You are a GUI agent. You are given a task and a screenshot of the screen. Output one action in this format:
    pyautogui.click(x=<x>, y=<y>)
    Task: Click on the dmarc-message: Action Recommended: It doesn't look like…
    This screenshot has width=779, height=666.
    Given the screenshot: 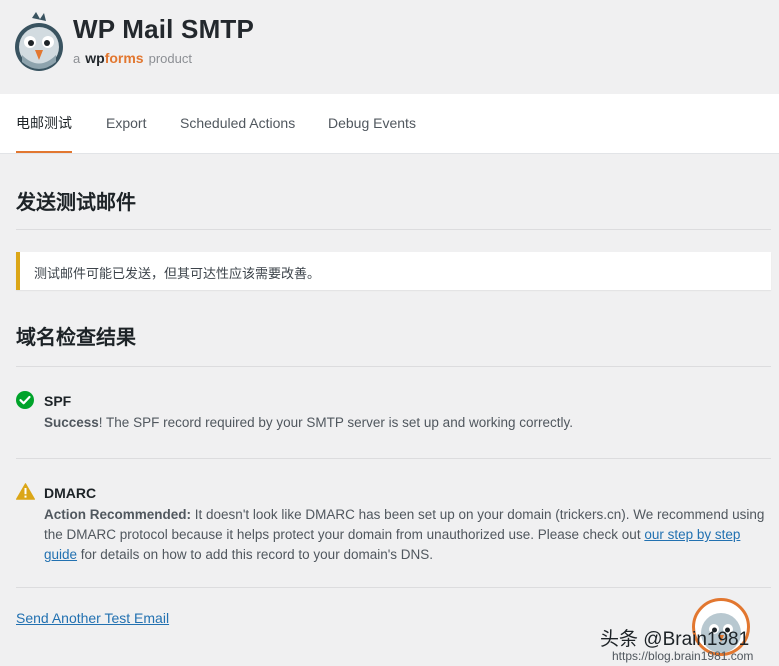 What is the action you would take?
    pyautogui.click(x=409, y=535)
    